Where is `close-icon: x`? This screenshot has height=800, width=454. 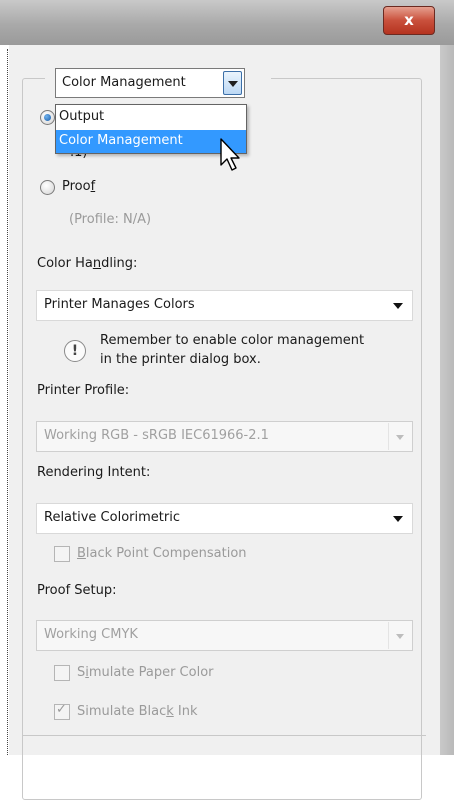
close-icon: x is located at coordinates (409, 20).